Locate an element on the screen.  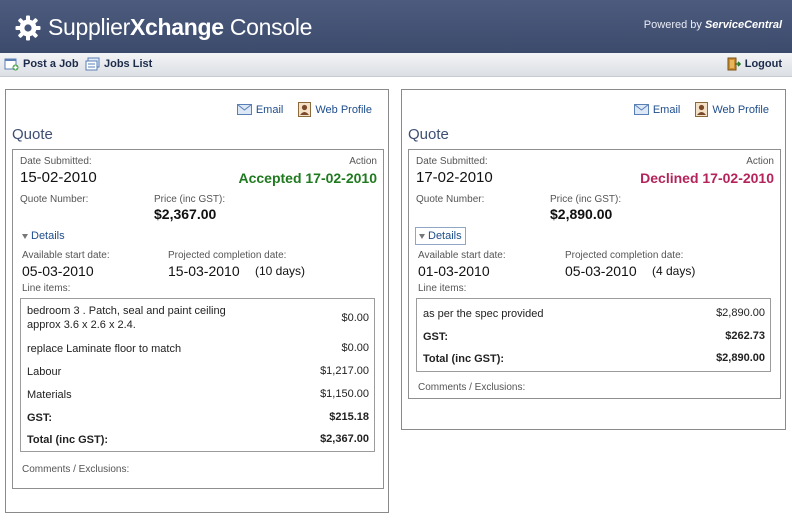
price-value: $2,890.00 is located at coordinates (581, 214).